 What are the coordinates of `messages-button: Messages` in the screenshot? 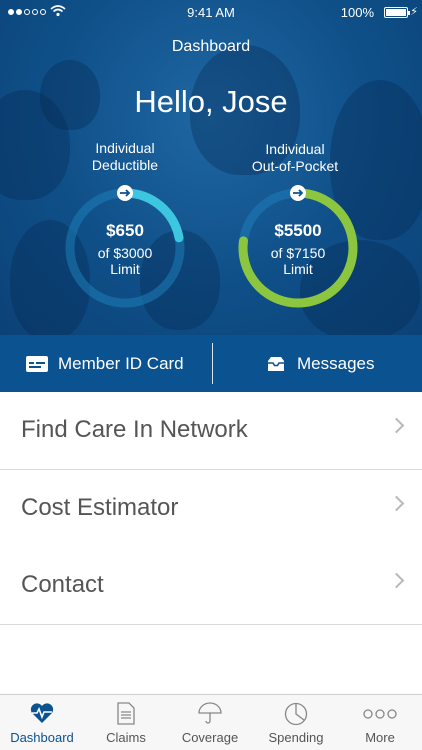 It's located at (320, 363).